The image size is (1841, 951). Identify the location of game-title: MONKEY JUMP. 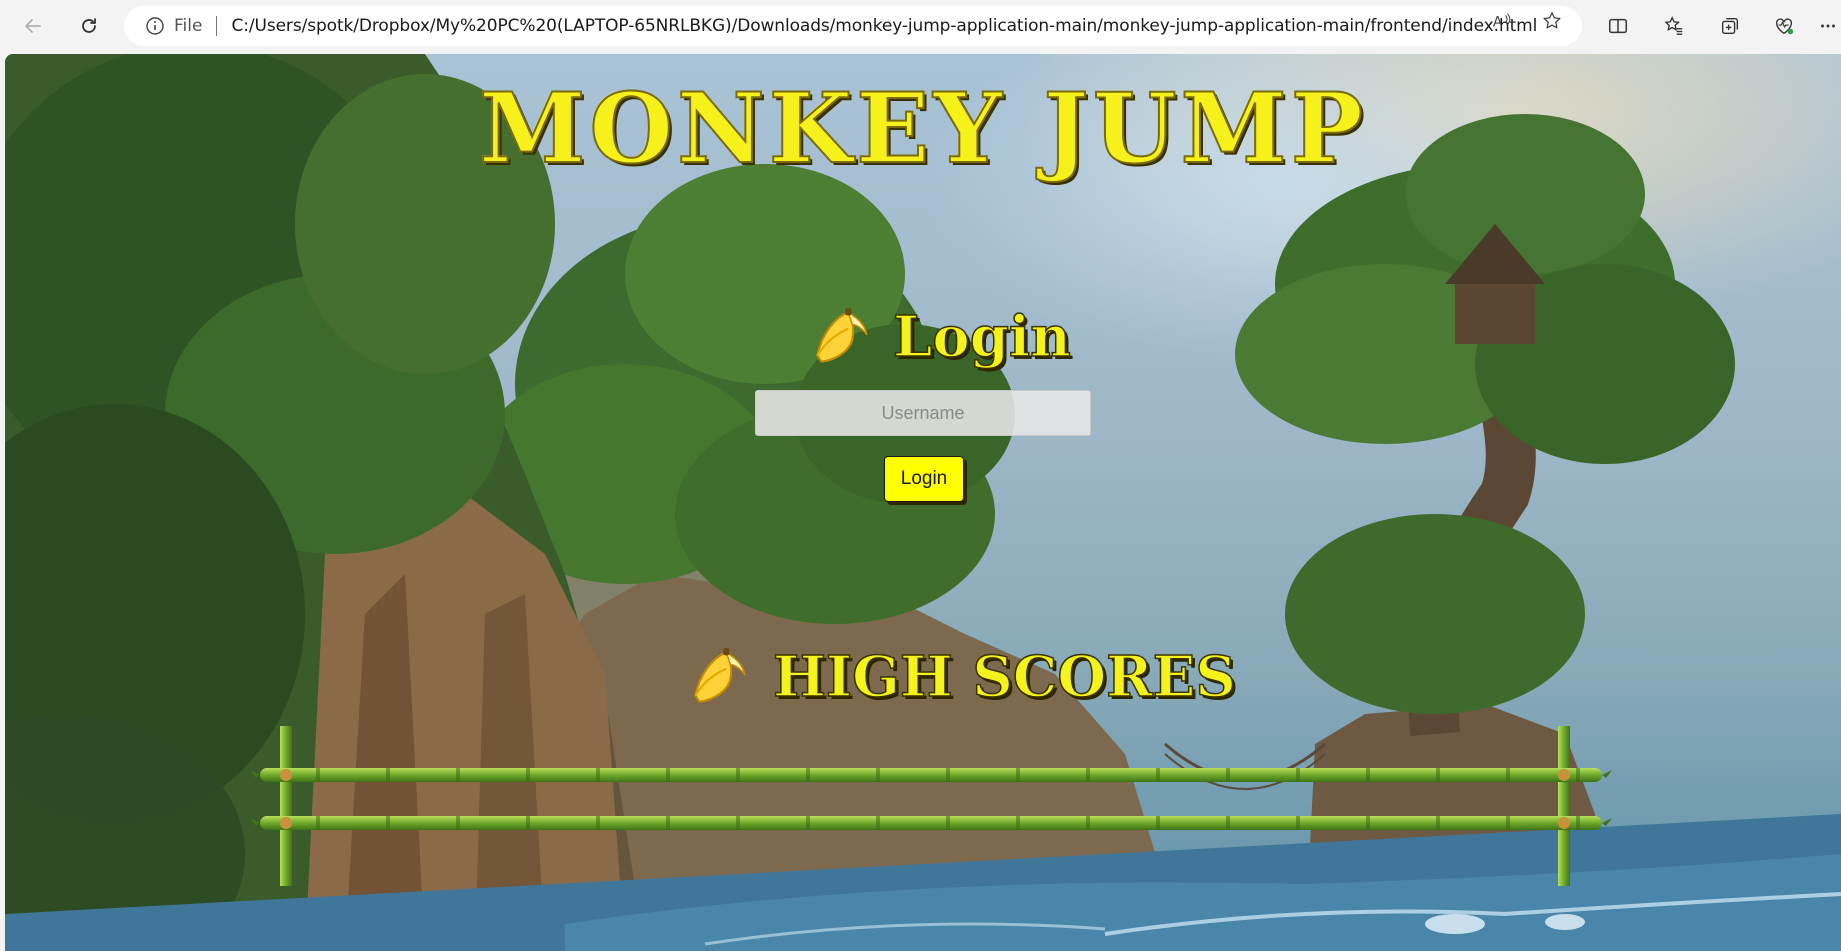
(922, 128).